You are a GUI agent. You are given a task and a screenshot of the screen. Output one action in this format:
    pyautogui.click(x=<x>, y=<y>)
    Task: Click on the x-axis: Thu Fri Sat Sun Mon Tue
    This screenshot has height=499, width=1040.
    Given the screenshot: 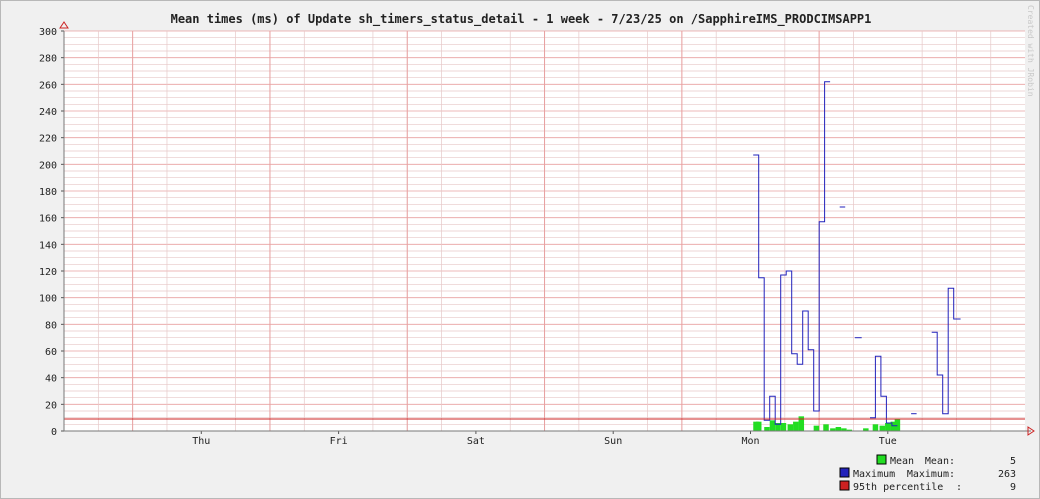 What is the action you would take?
    pyautogui.click(x=544, y=439)
    